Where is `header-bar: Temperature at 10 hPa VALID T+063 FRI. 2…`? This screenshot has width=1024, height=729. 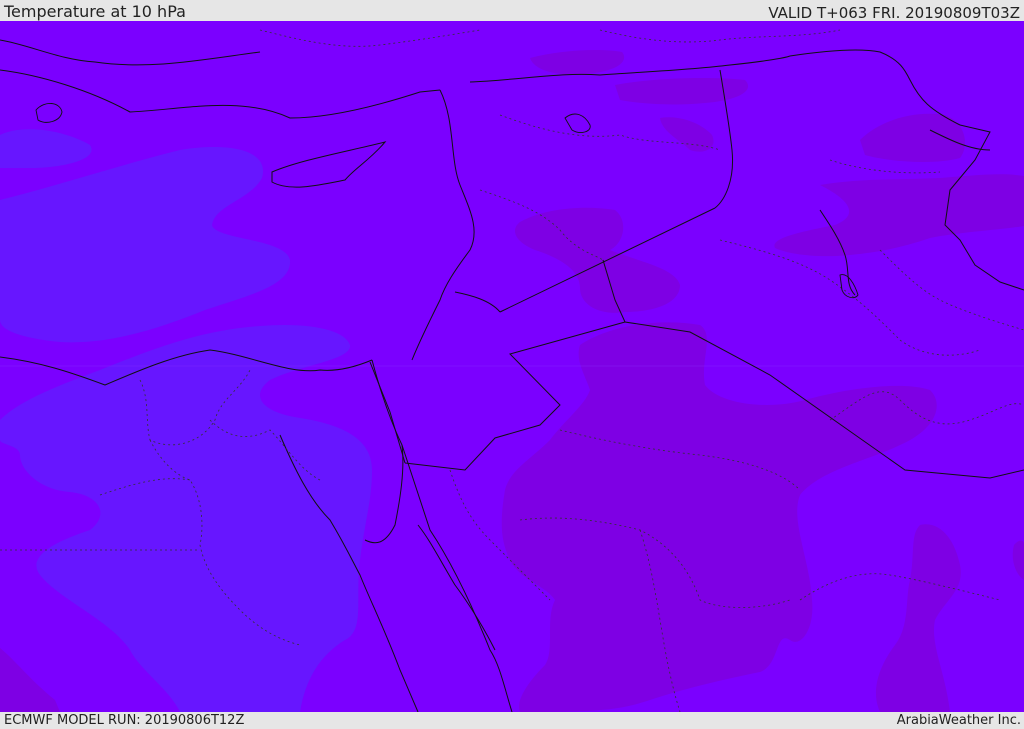
header-bar: Temperature at 10 hPa VALID T+063 FRI. 2… is located at coordinates (512, 11).